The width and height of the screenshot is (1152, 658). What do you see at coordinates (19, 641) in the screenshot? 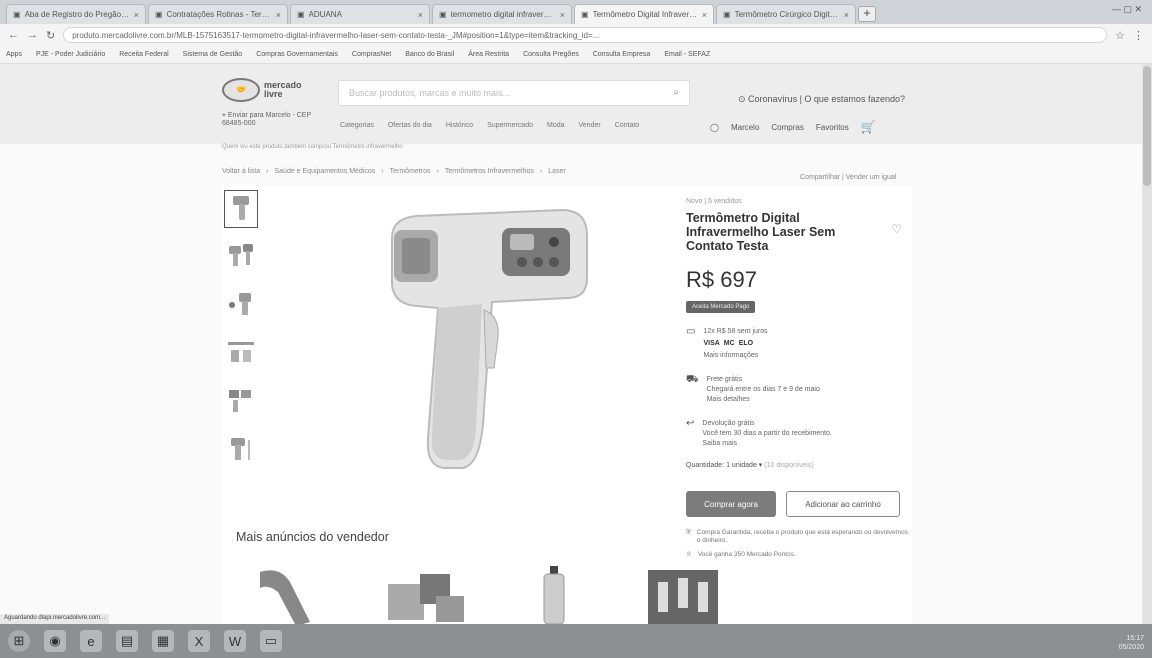
I see `windows-start-icon: ⊞` at bounding box center [19, 641].